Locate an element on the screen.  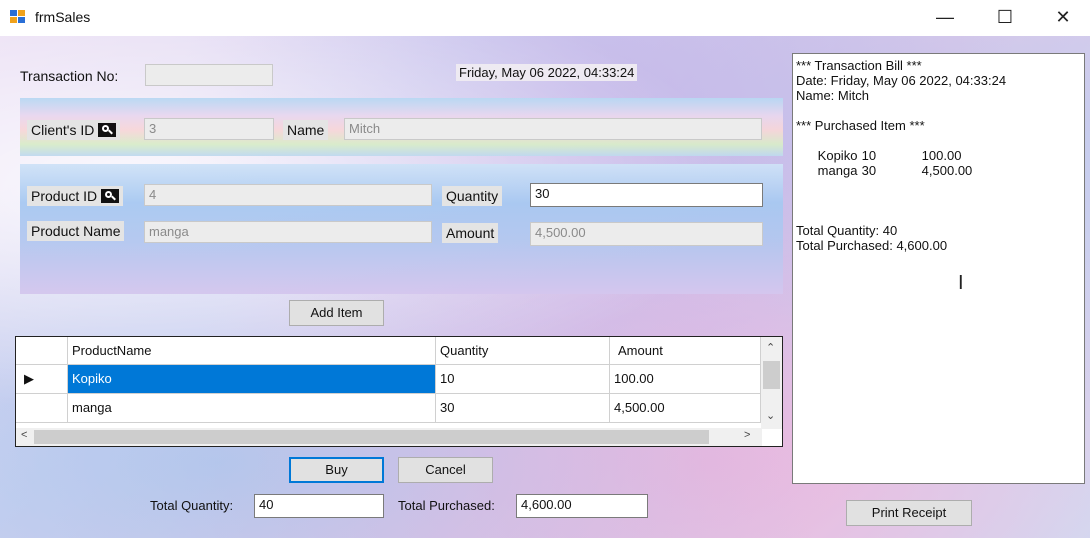
receipt-items-header: *** Purchased Item *** is located at coordinates (860, 125).